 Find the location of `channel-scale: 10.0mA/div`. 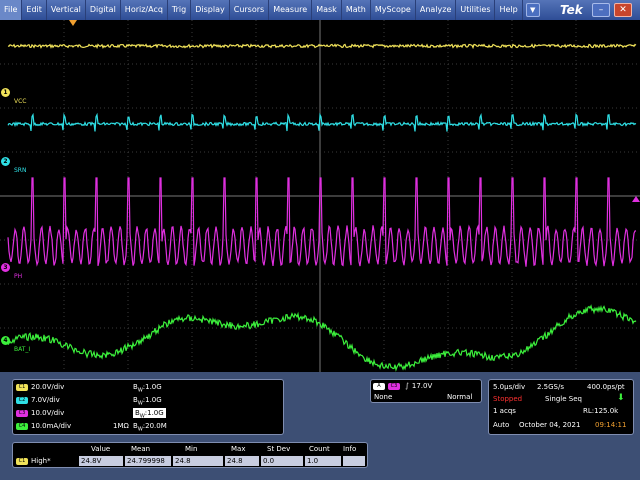

channel-scale: 10.0mA/div is located at coordinates (51, 426).